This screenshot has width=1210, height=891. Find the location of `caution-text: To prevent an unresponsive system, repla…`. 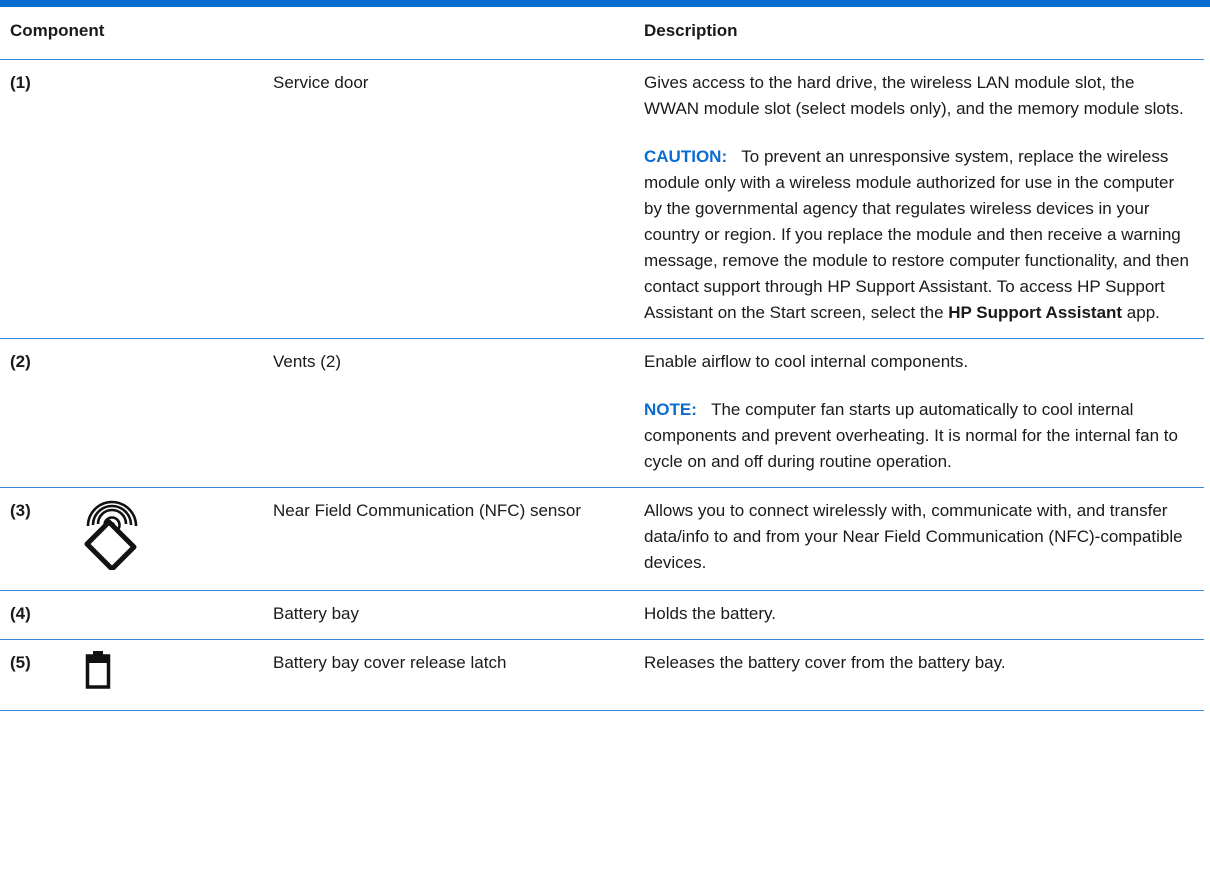

caution-text: To prevent an unresponsive system, repla… is located at coordinates (916, 234).